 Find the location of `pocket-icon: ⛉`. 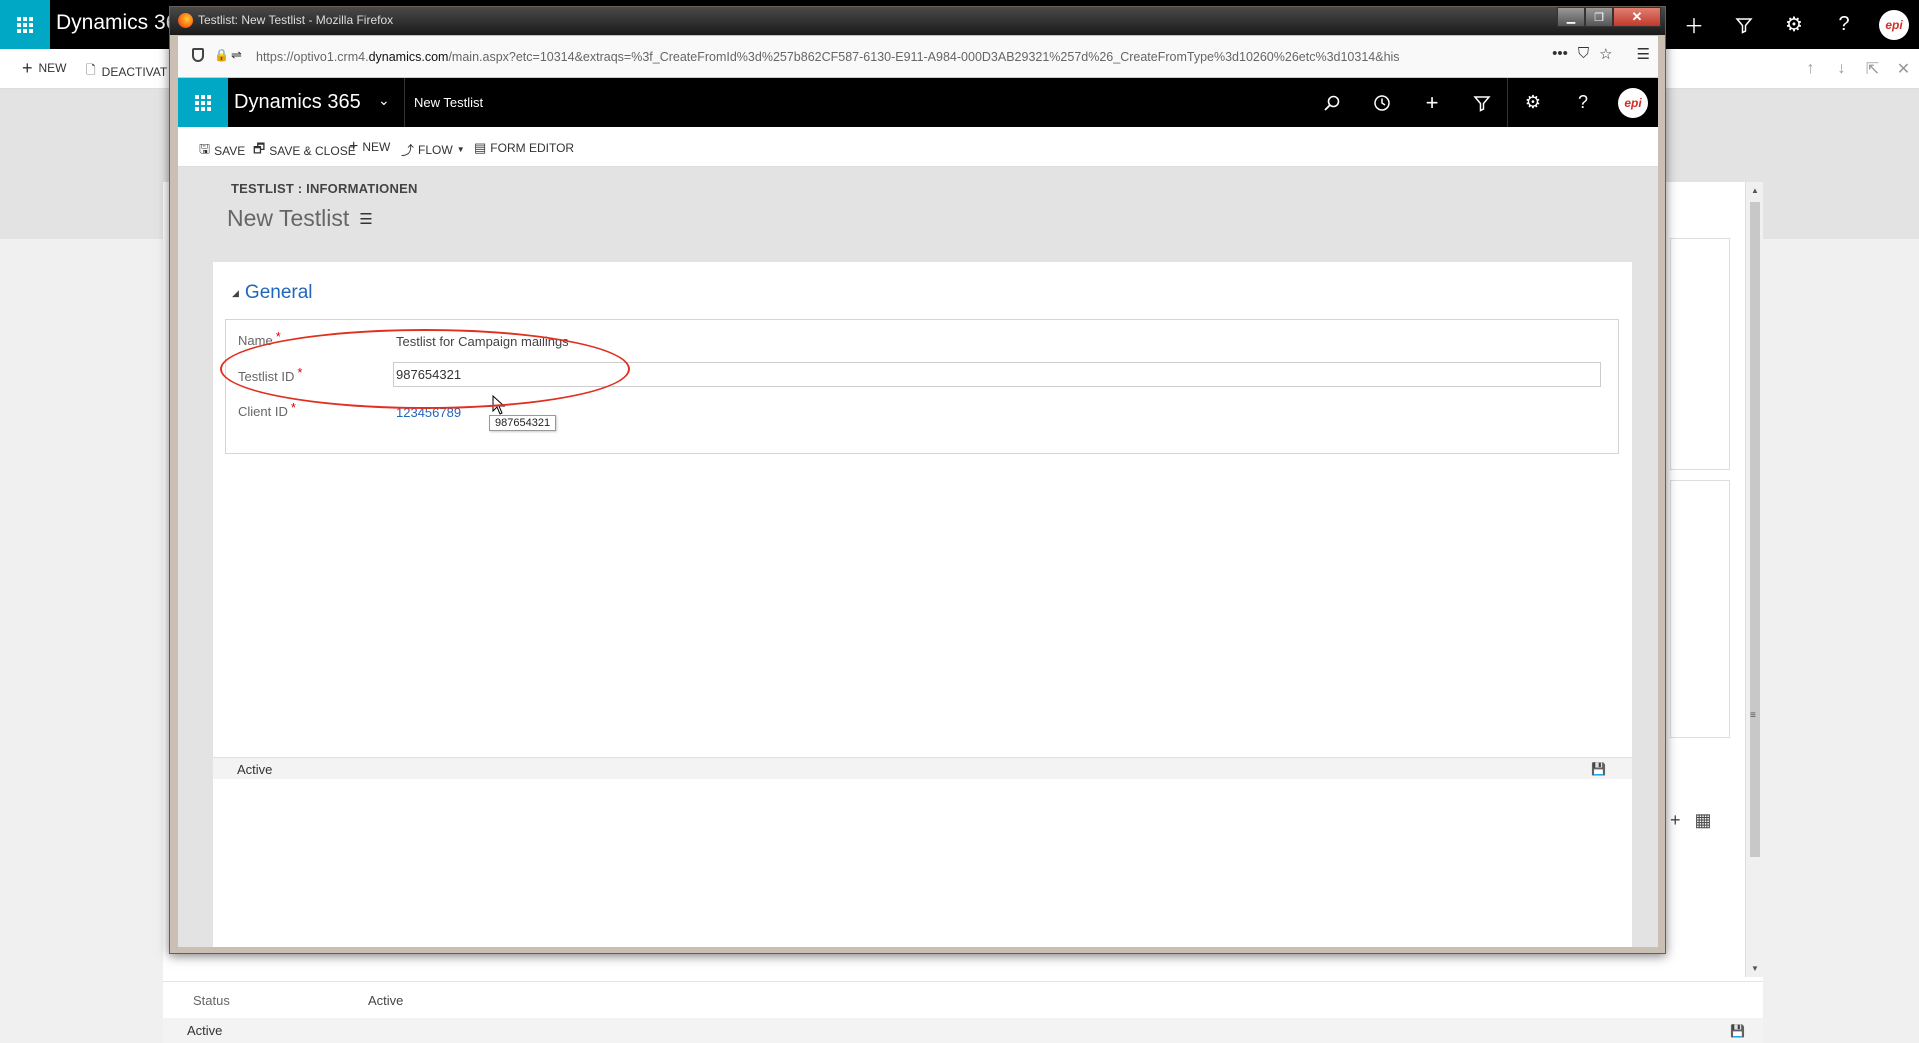

pocket-icon: ⛉ is located at coordinates (1583, 54).